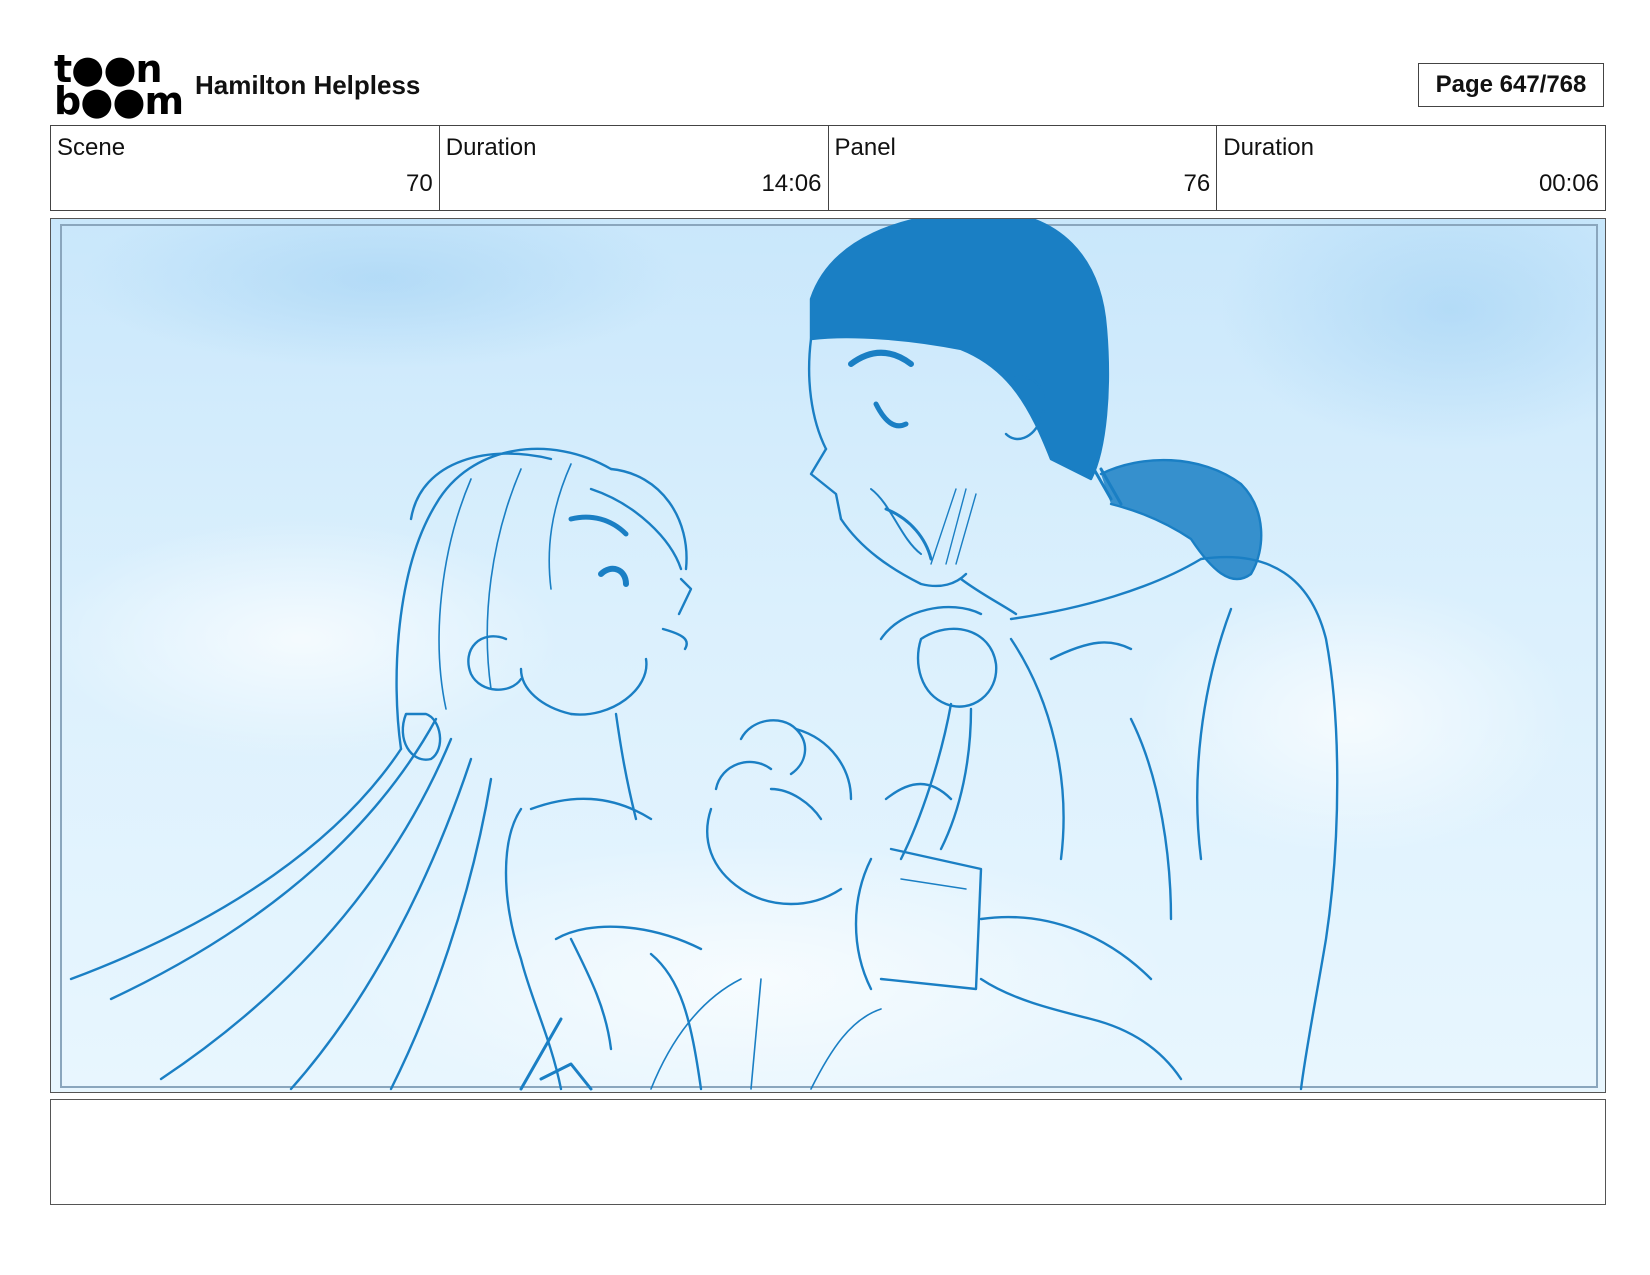 This screenshot has height=1275, width=1650. What do you see at coordinates (491, 147) in the screenshot?
I see `scene-duration-label: Duration` at bounding box center [491, 147].